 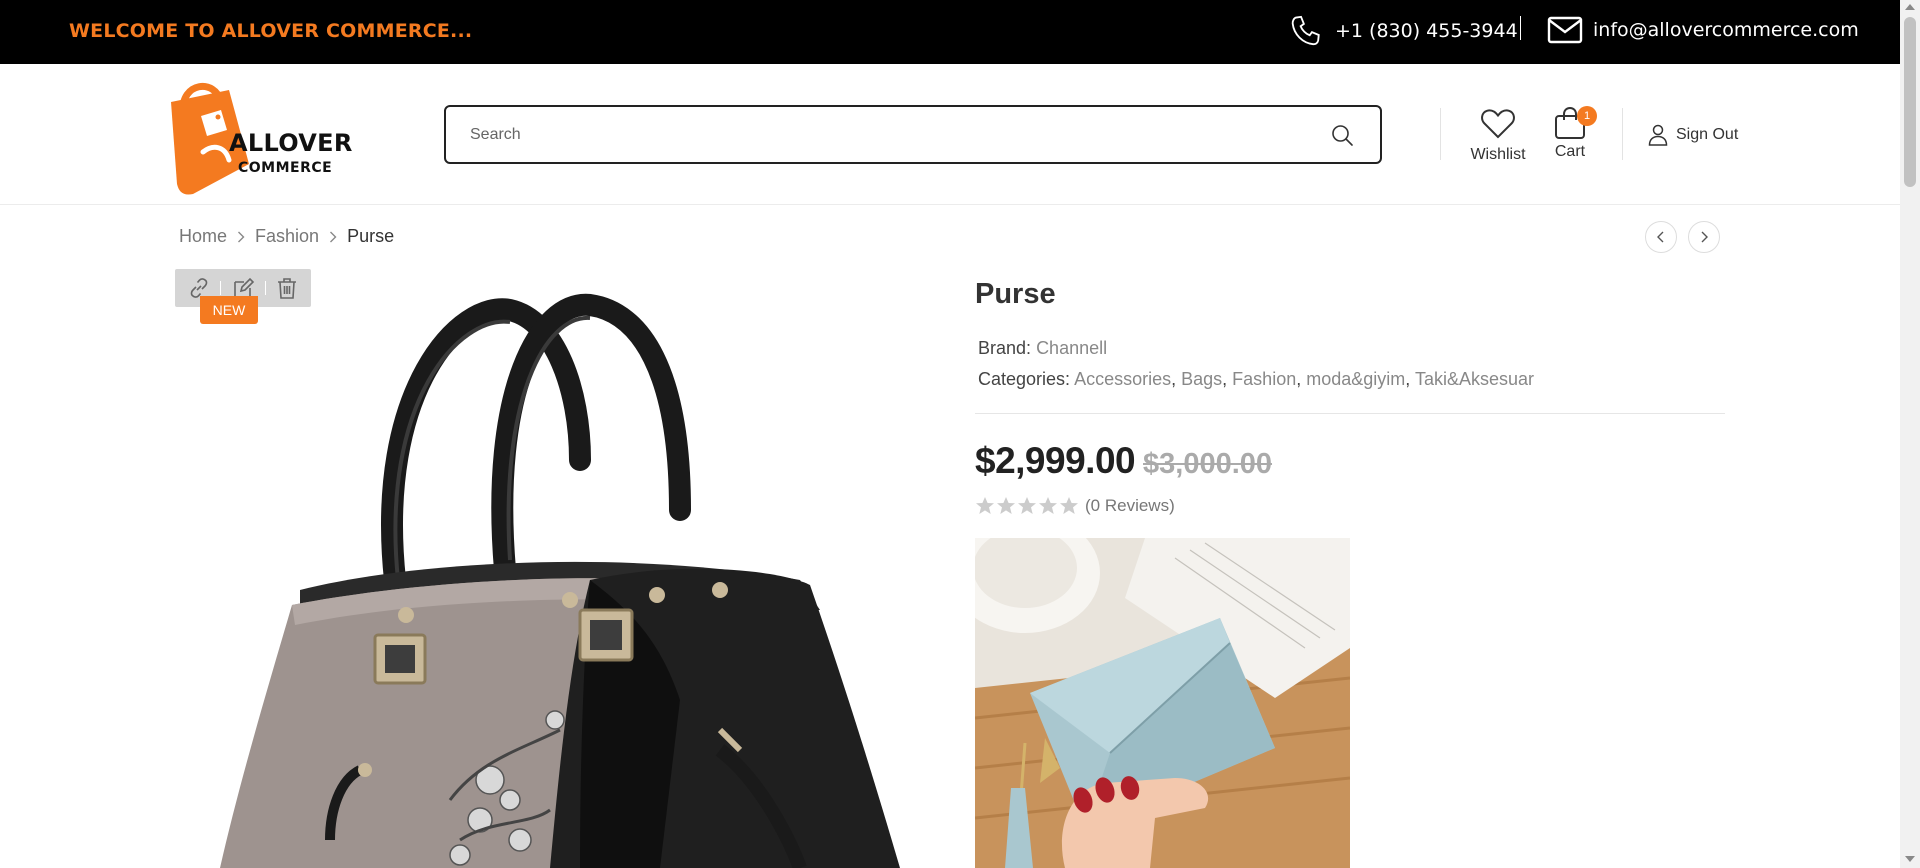 What do you see at coordinates (1208, 464) in the screenshot?
I see `original-price: $3,000.00` at bounding box center [1208, 464].